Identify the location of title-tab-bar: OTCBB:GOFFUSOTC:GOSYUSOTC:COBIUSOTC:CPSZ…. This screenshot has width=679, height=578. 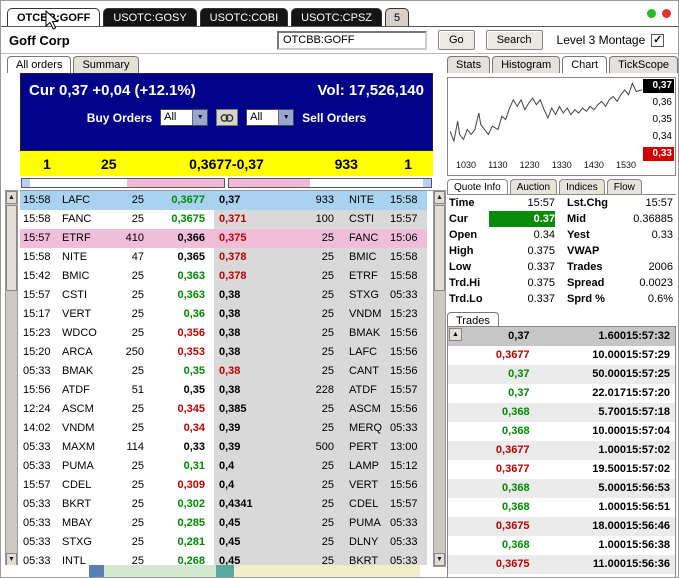
(339, 13).